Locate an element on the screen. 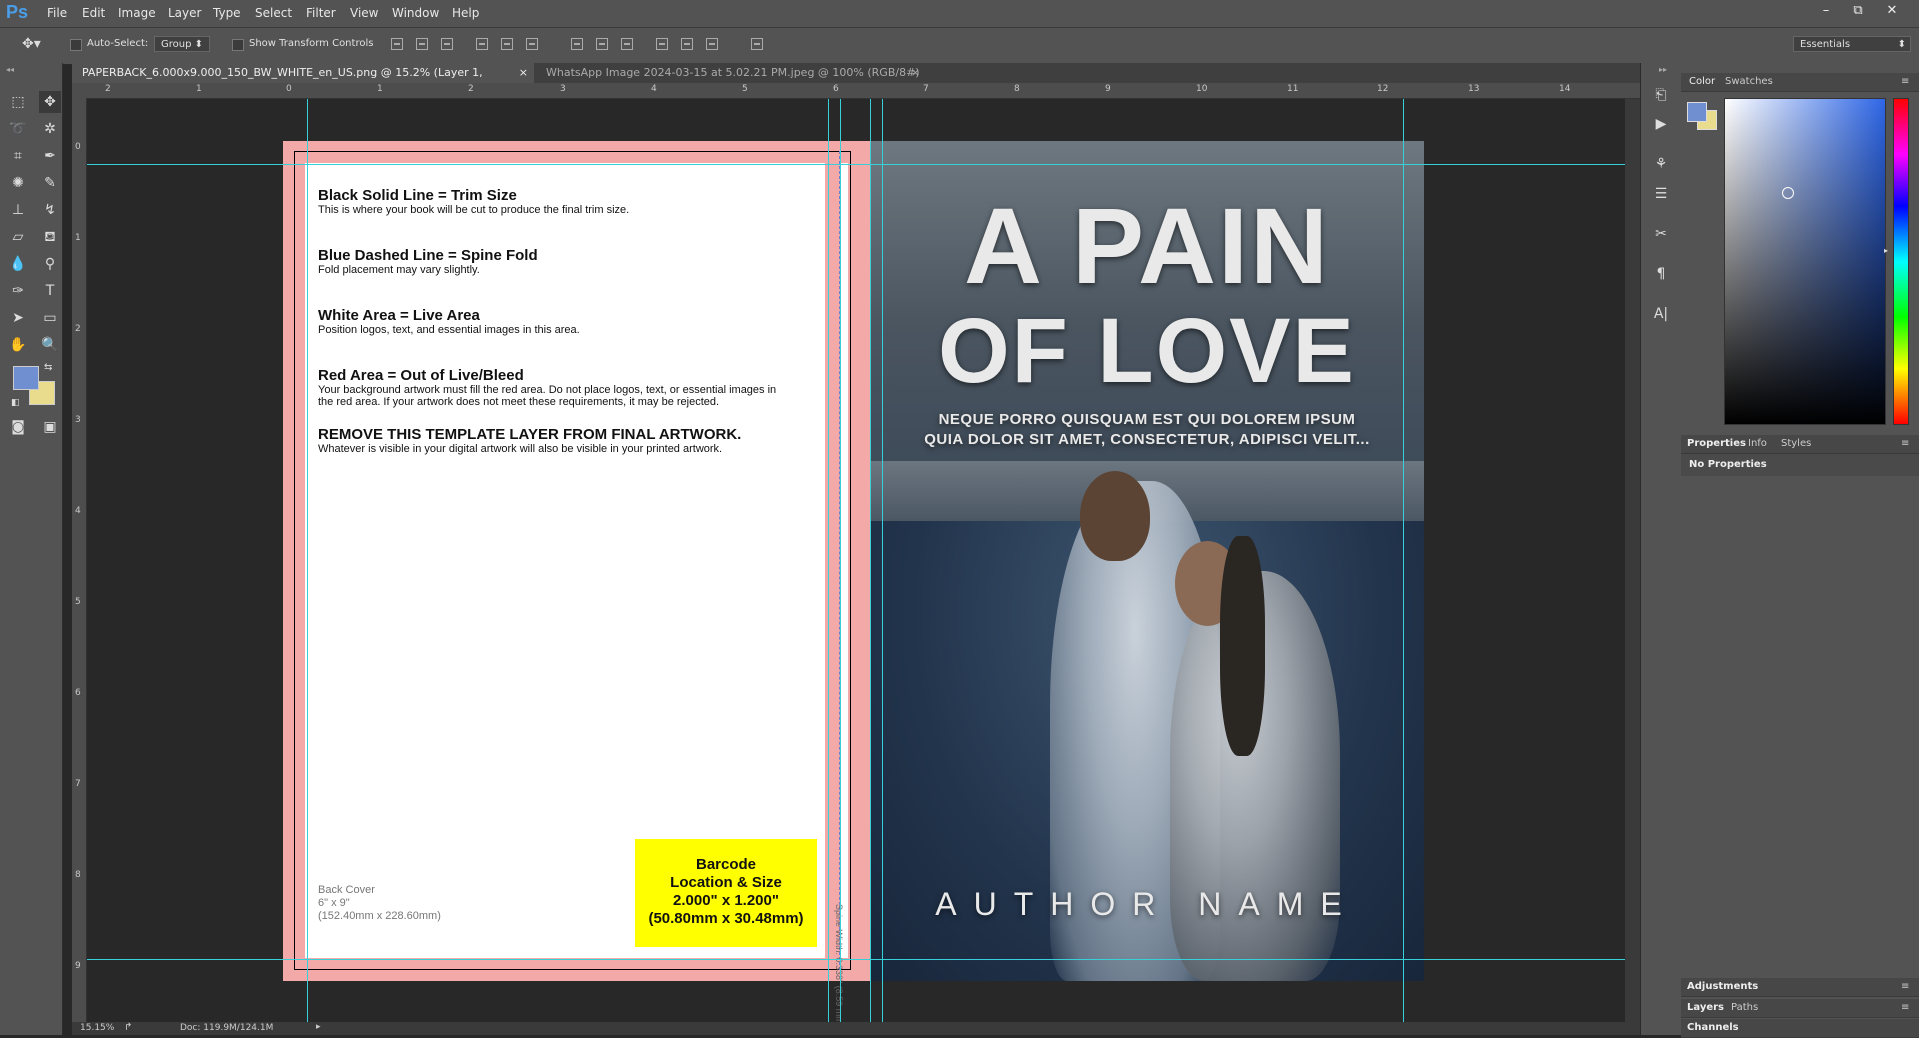  menu-filter: Filter is located at coordinates (321, 13).